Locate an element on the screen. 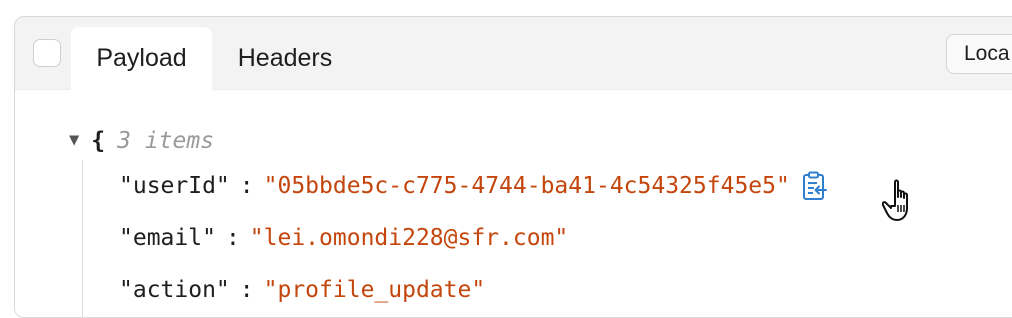 The image size is (1012, 318). key-email: "email" is located at coordinates (167, 238).